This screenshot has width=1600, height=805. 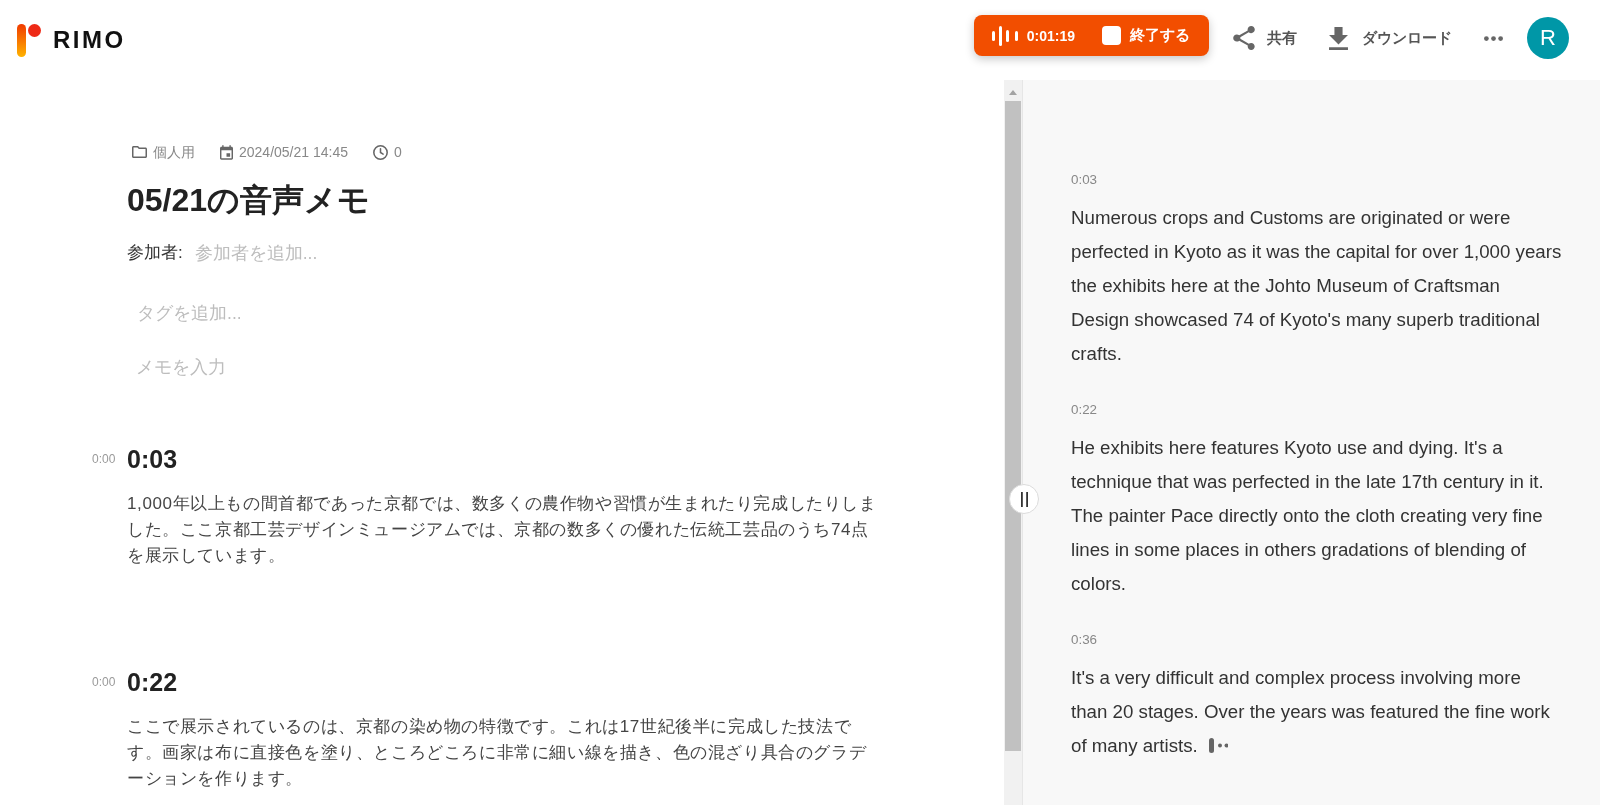 I want to click on transcript-time: 0:22, so click(x=1085, y=410).